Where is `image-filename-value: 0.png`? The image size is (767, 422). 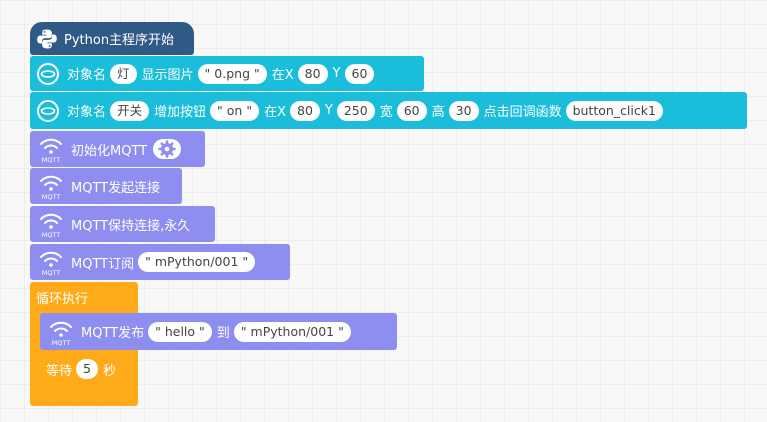
image-filename-value: 0.png is located at coordinates (232, 73).